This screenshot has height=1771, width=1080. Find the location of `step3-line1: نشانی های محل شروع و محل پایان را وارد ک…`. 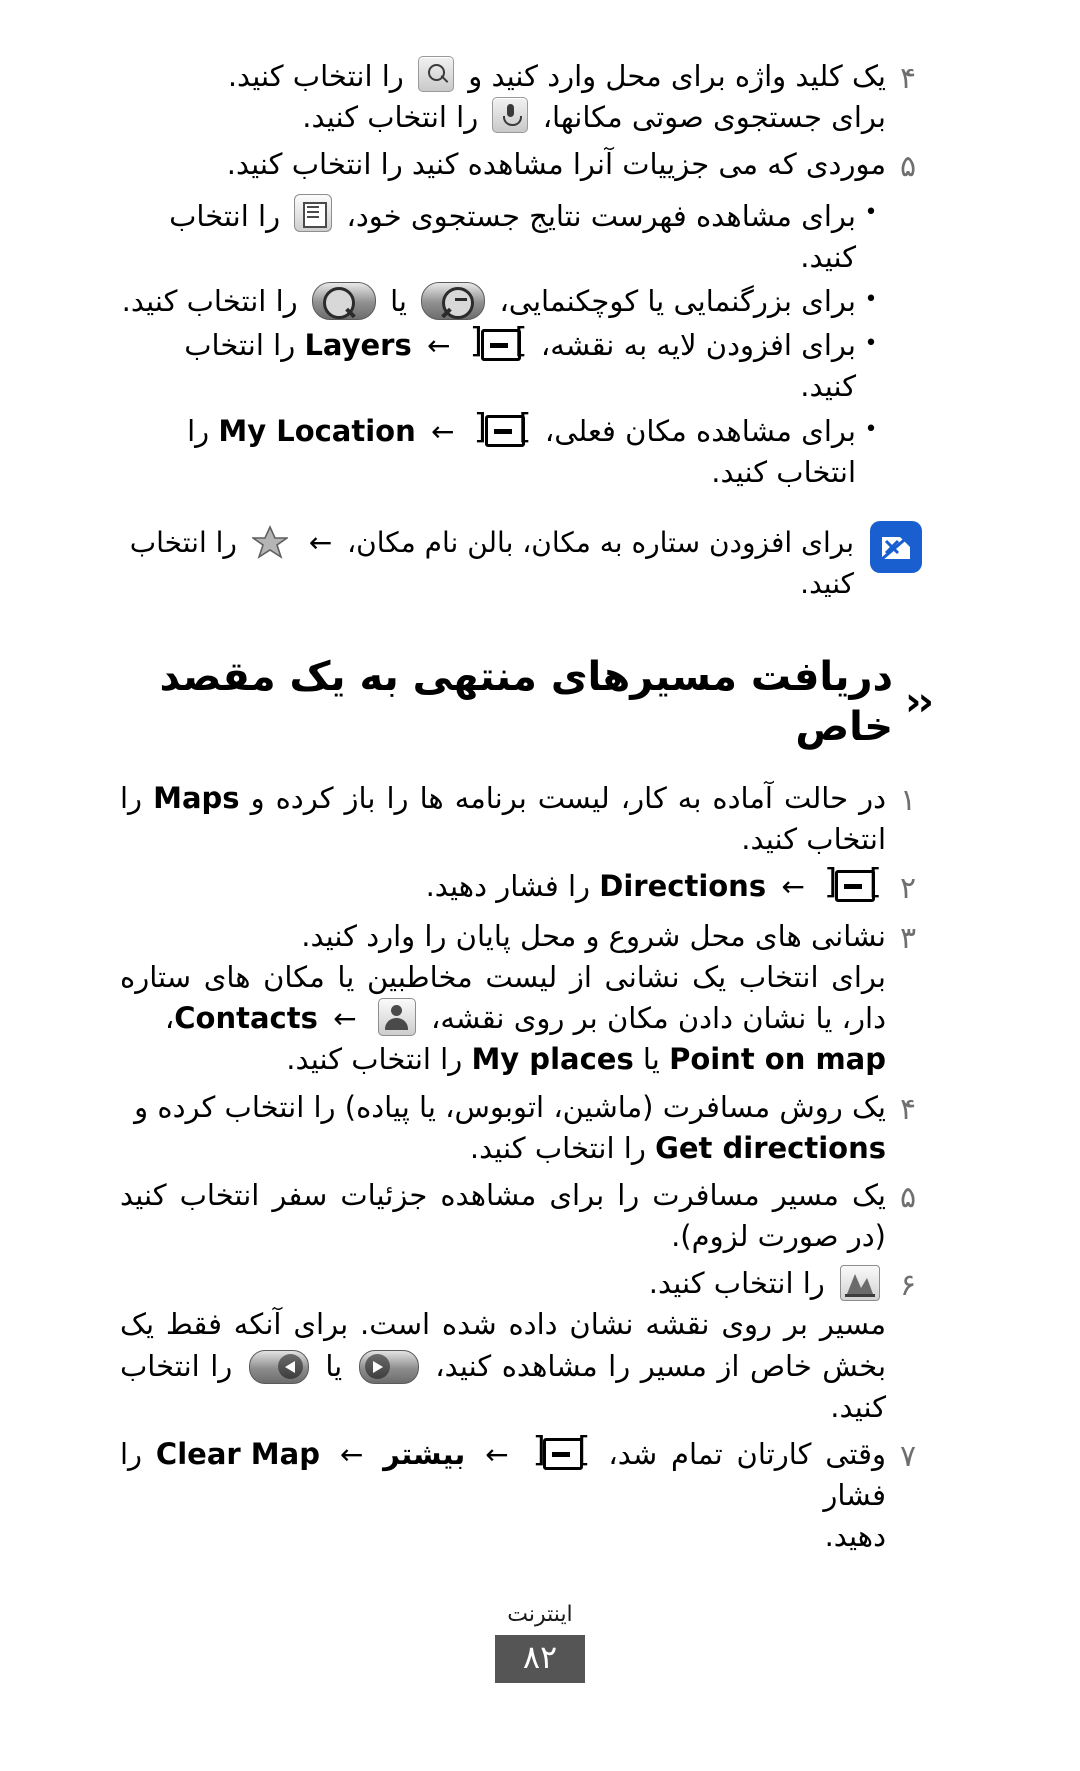

step3-line1: نشانی های محل شروع و محل پایان را وارد ک… is located at coordinates (593, 935).